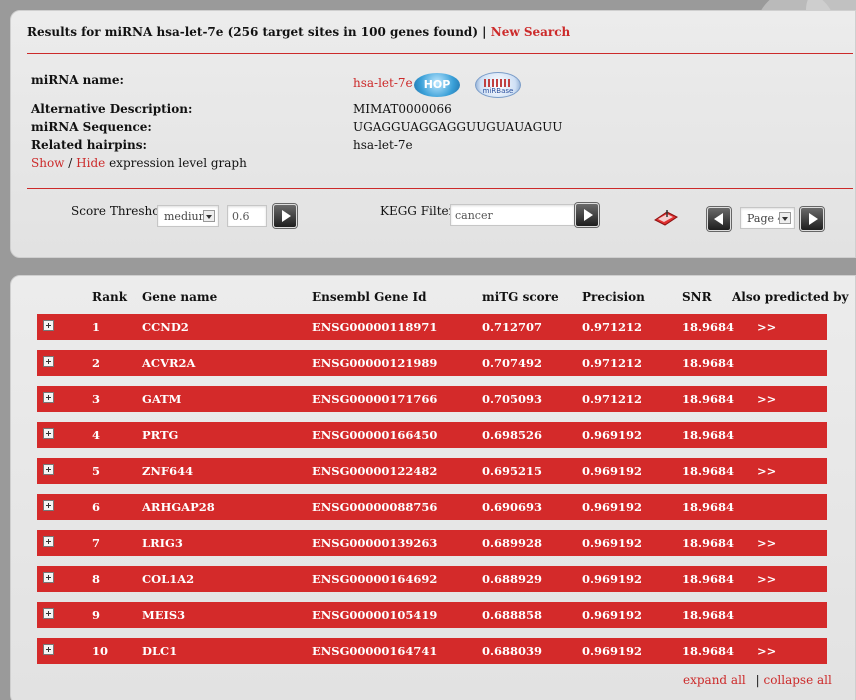  What do you see at coordinates (458, 127) in the screenshot?
I see `sequence-value: UGAGGUAGGAGGUUGUAUAGUU` at bounding box center [458, 127].